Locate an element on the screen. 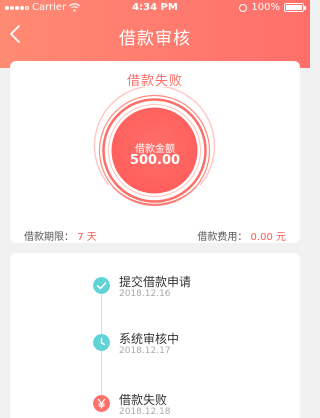 The width and height of the screenshot is (320, 418). battery-percent: 100% is located at coordinates (265, 7).